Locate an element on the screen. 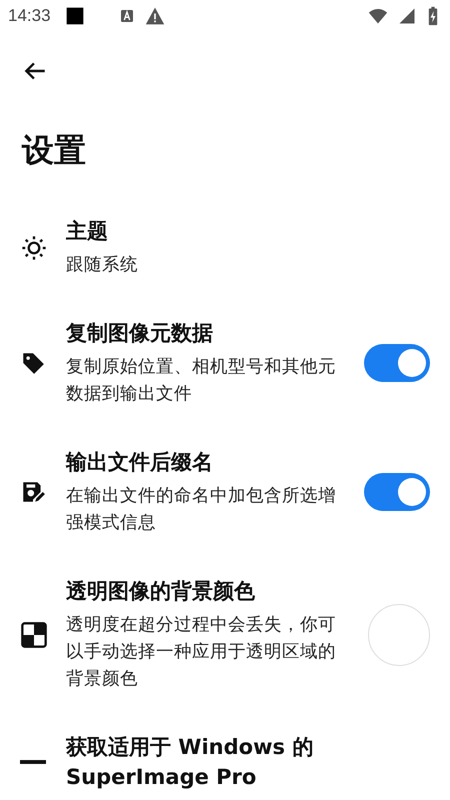 This screenshot has height=800, width=450. wifi-icon is located at coordinates (378, 16).